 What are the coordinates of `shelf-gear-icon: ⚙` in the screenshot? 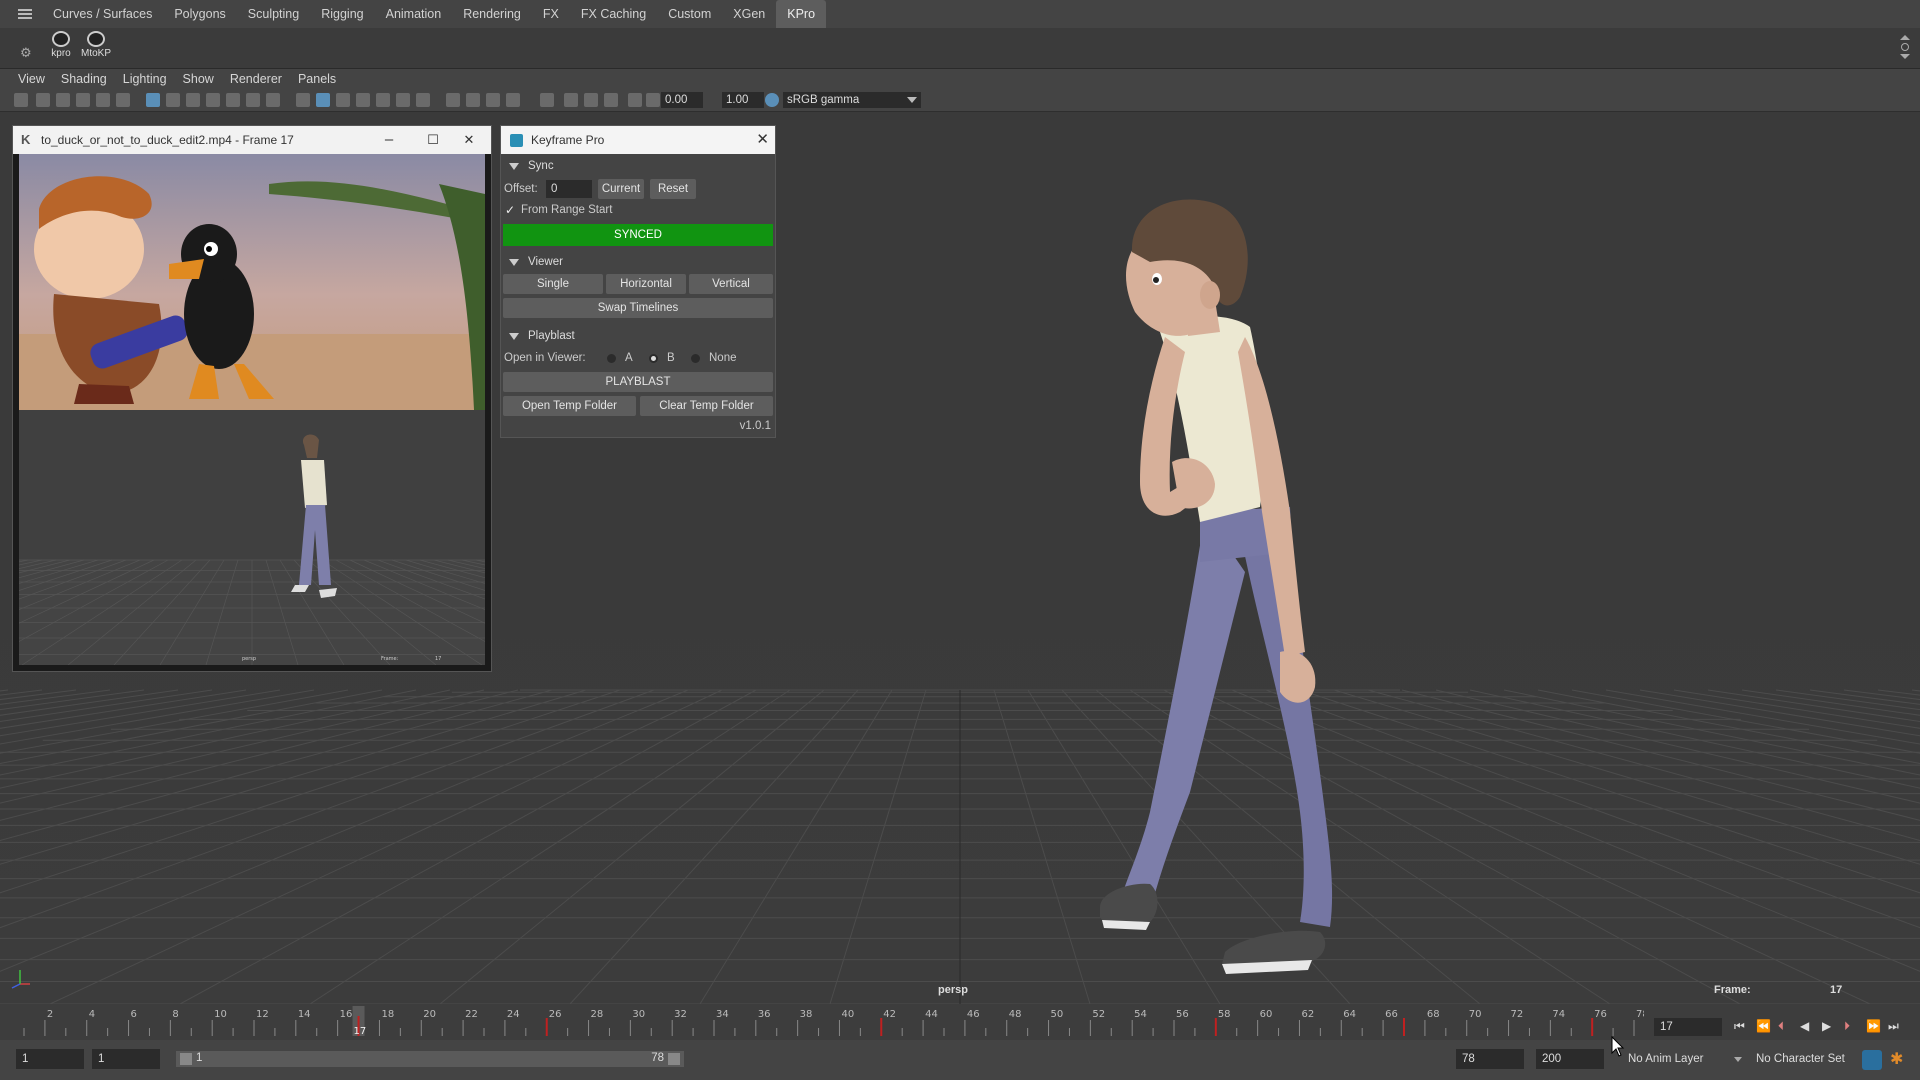 It's located at (26, 53).